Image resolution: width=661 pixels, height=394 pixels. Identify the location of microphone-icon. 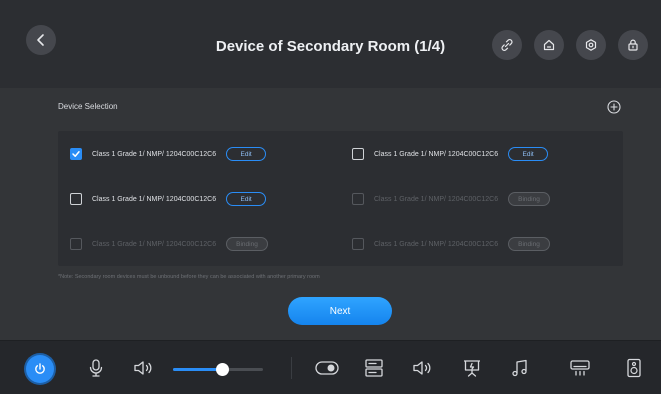
(96, 368).